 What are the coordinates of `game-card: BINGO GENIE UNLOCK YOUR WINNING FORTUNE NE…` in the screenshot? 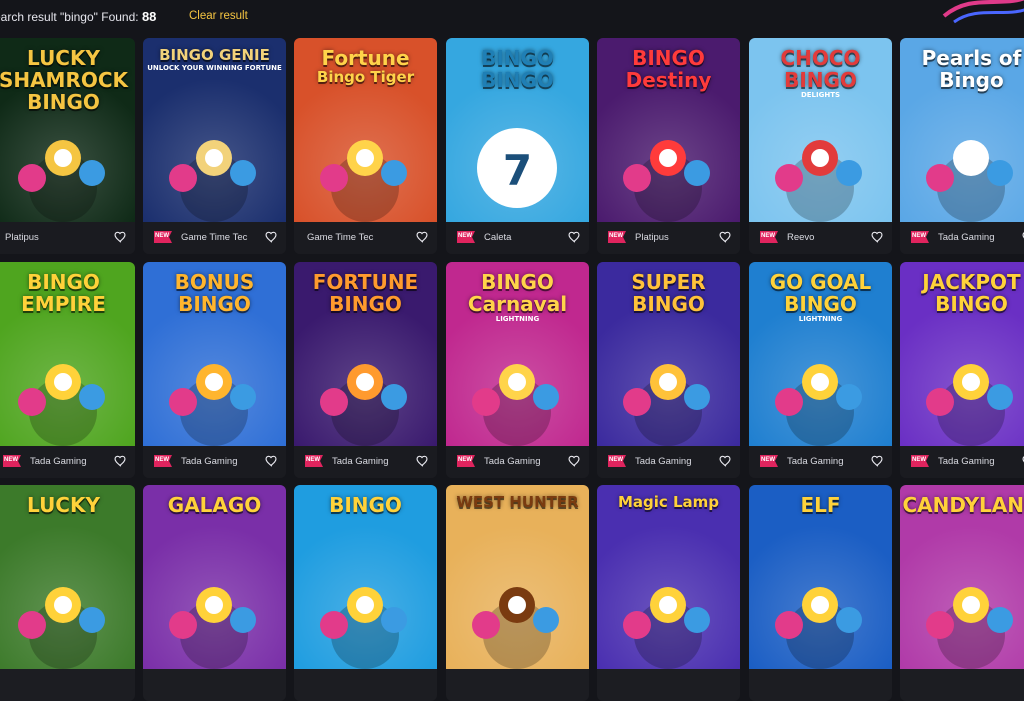 It's located at (214, 146).